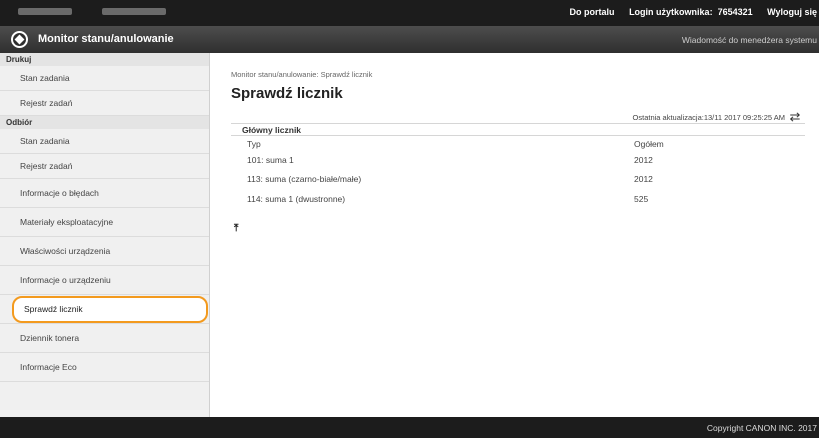 The width and height of the screenshot is (819, 438). Describe the element at coordinates (104, 309) in the screenshot. I see `sidebar-item-check-counter: Sprawdź licznik` at that location.